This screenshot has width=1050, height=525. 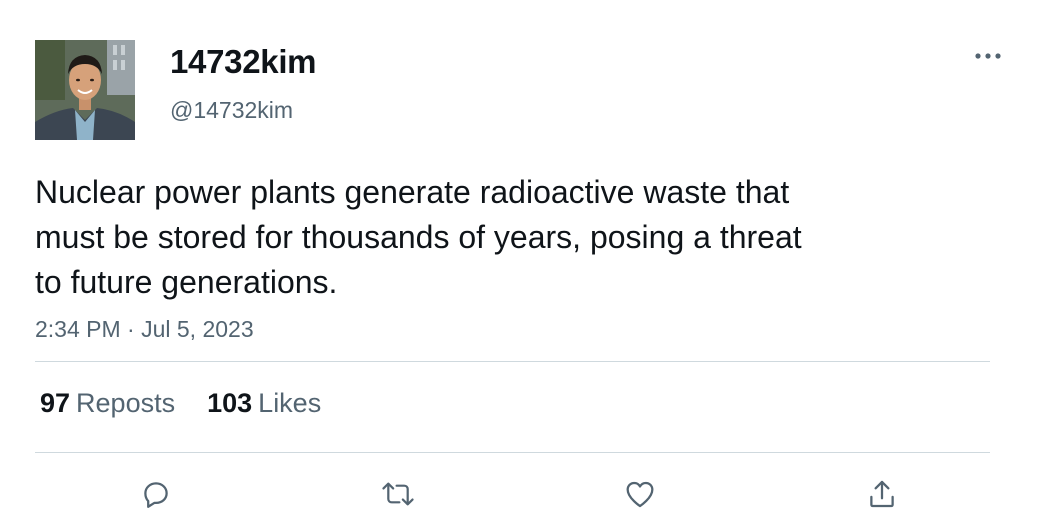 What do you see at coordinates (882, 494) in the screenshot?
I see `share-icon` at bounding box center [882, 494].